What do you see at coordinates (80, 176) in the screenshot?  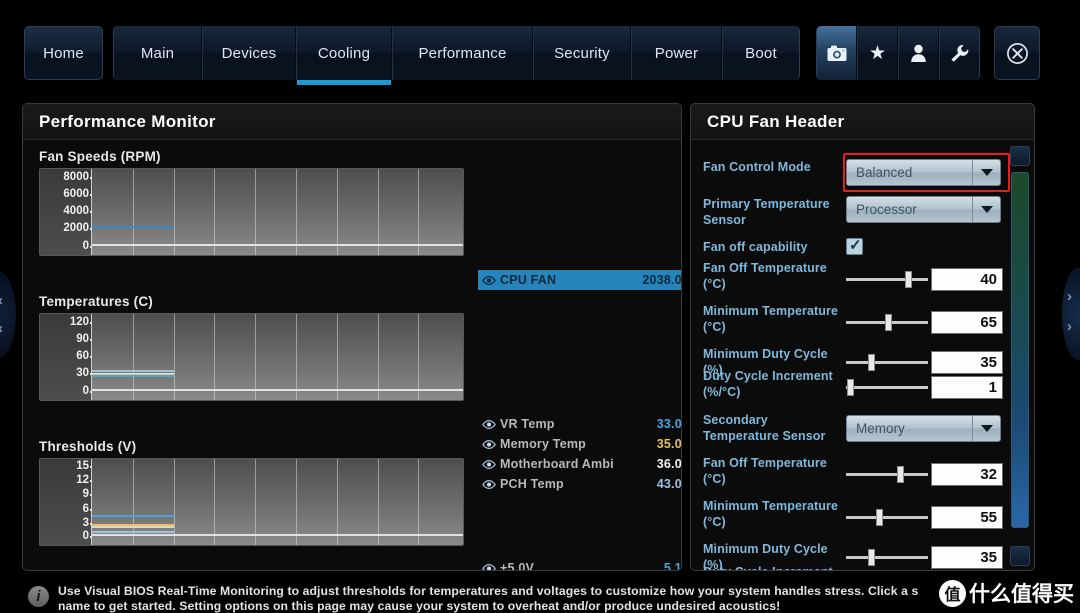 I see `ytick: 8000` at bounding box center [80, 176].